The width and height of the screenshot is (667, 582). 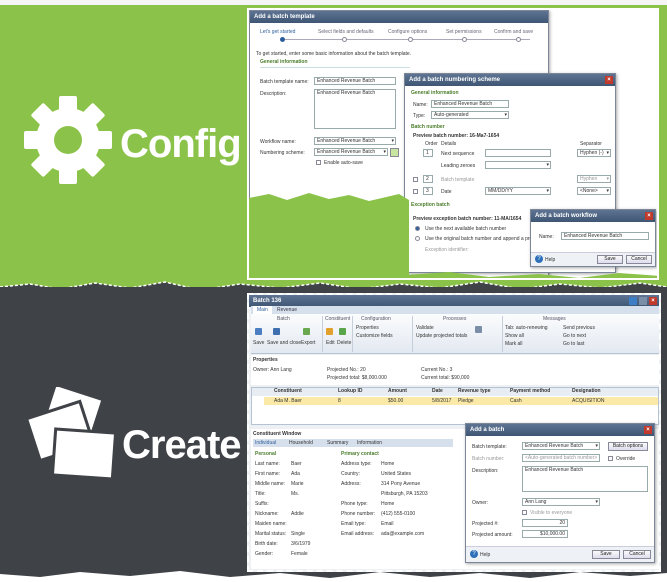 What do you see at coordinates (344, 343) in the screenshot?
I see `ribbon-button: Delete` at bounding box center [344, 343].